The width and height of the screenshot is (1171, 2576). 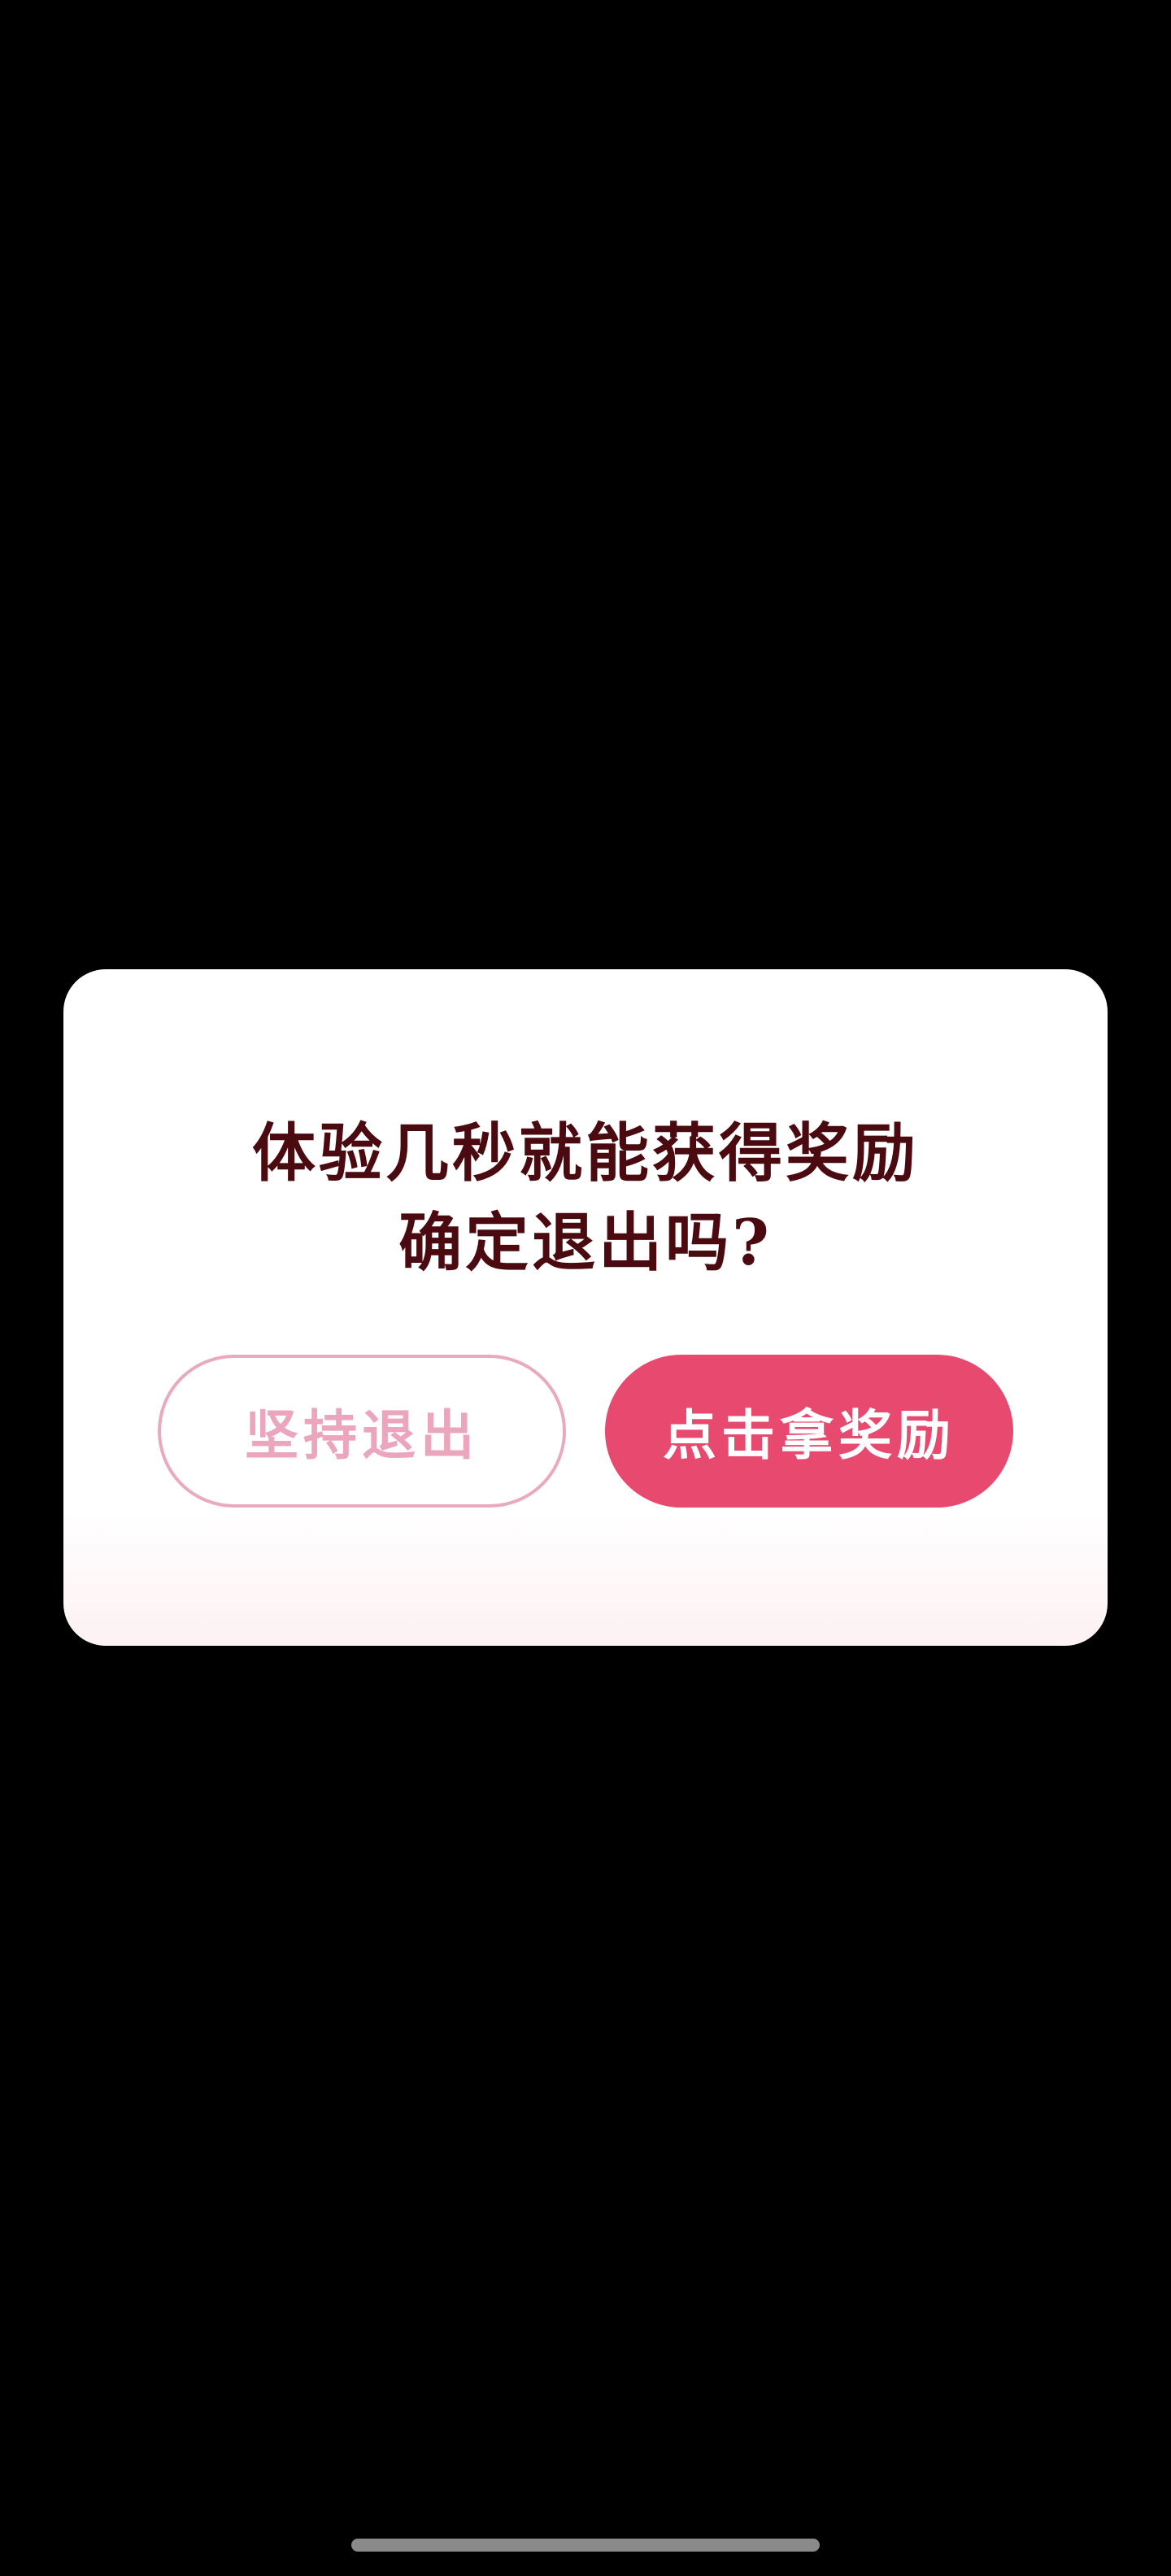 What do you see at coordinates (585, 1243) in the screenshot?
I see `dialog-message-line2: 确定退出吗?` at bounding box center [585, 1243].